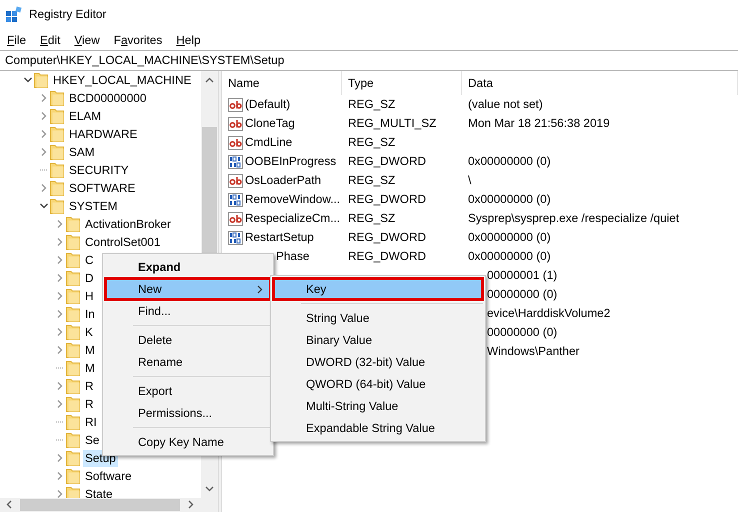  What do you see at coordinates (392, 123) in the screenshot?
I see `value-type: REG_MULTI_SZ` at bounding box center [392, 123].